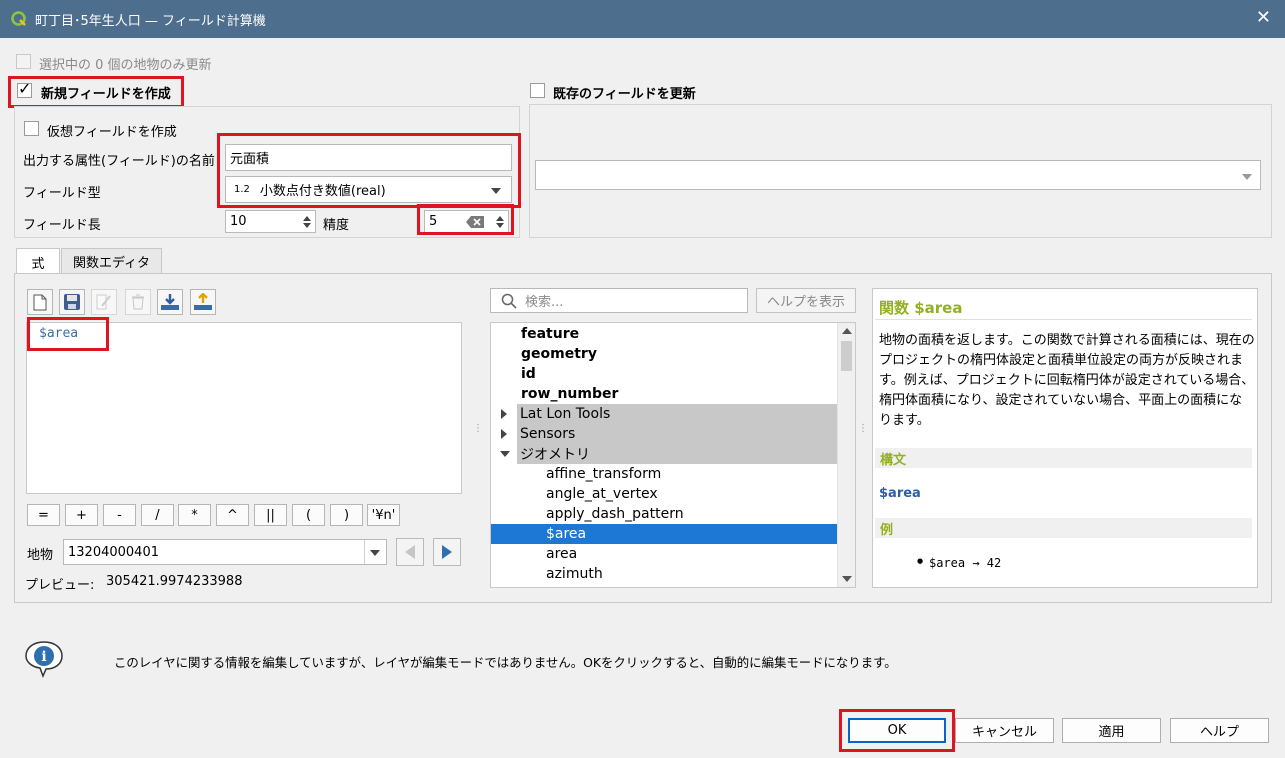 This screenshot has height=758, width=1285. Describe the element at coordinates (537, 90) in the screenshot. I see `update-existing-checkbox` at that location.